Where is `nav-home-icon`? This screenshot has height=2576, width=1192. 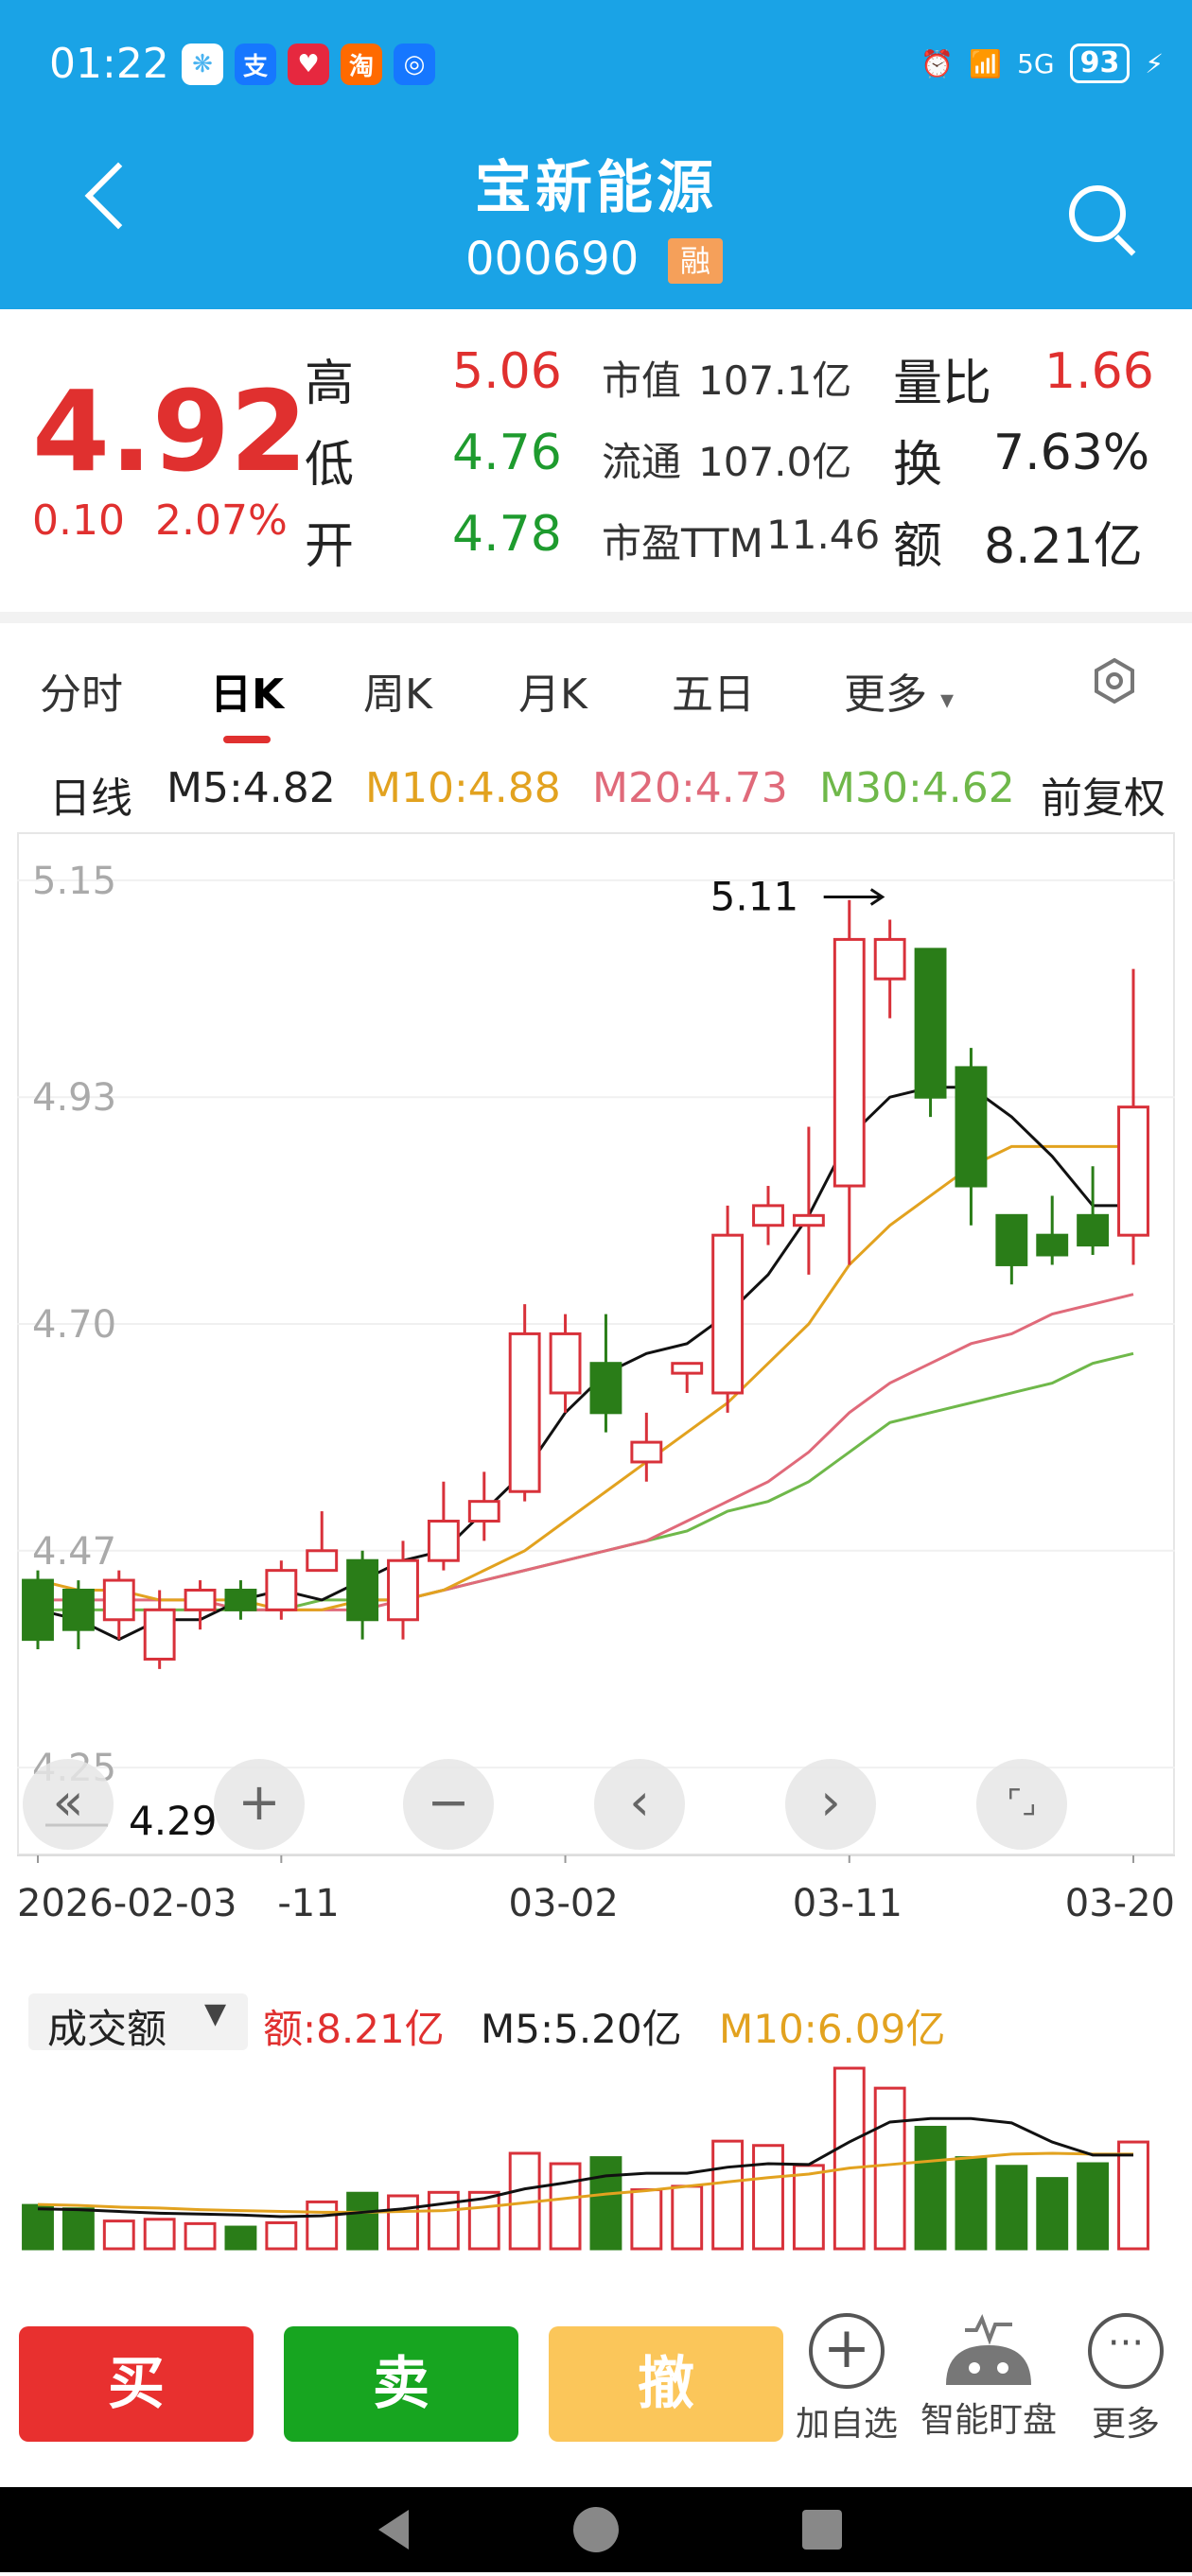 nav-home-icon is located at coordinates (596, 2529).